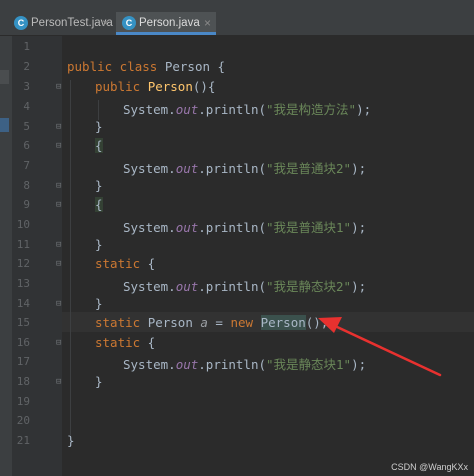  I want to click on line-number: 2, so click(26, 66).